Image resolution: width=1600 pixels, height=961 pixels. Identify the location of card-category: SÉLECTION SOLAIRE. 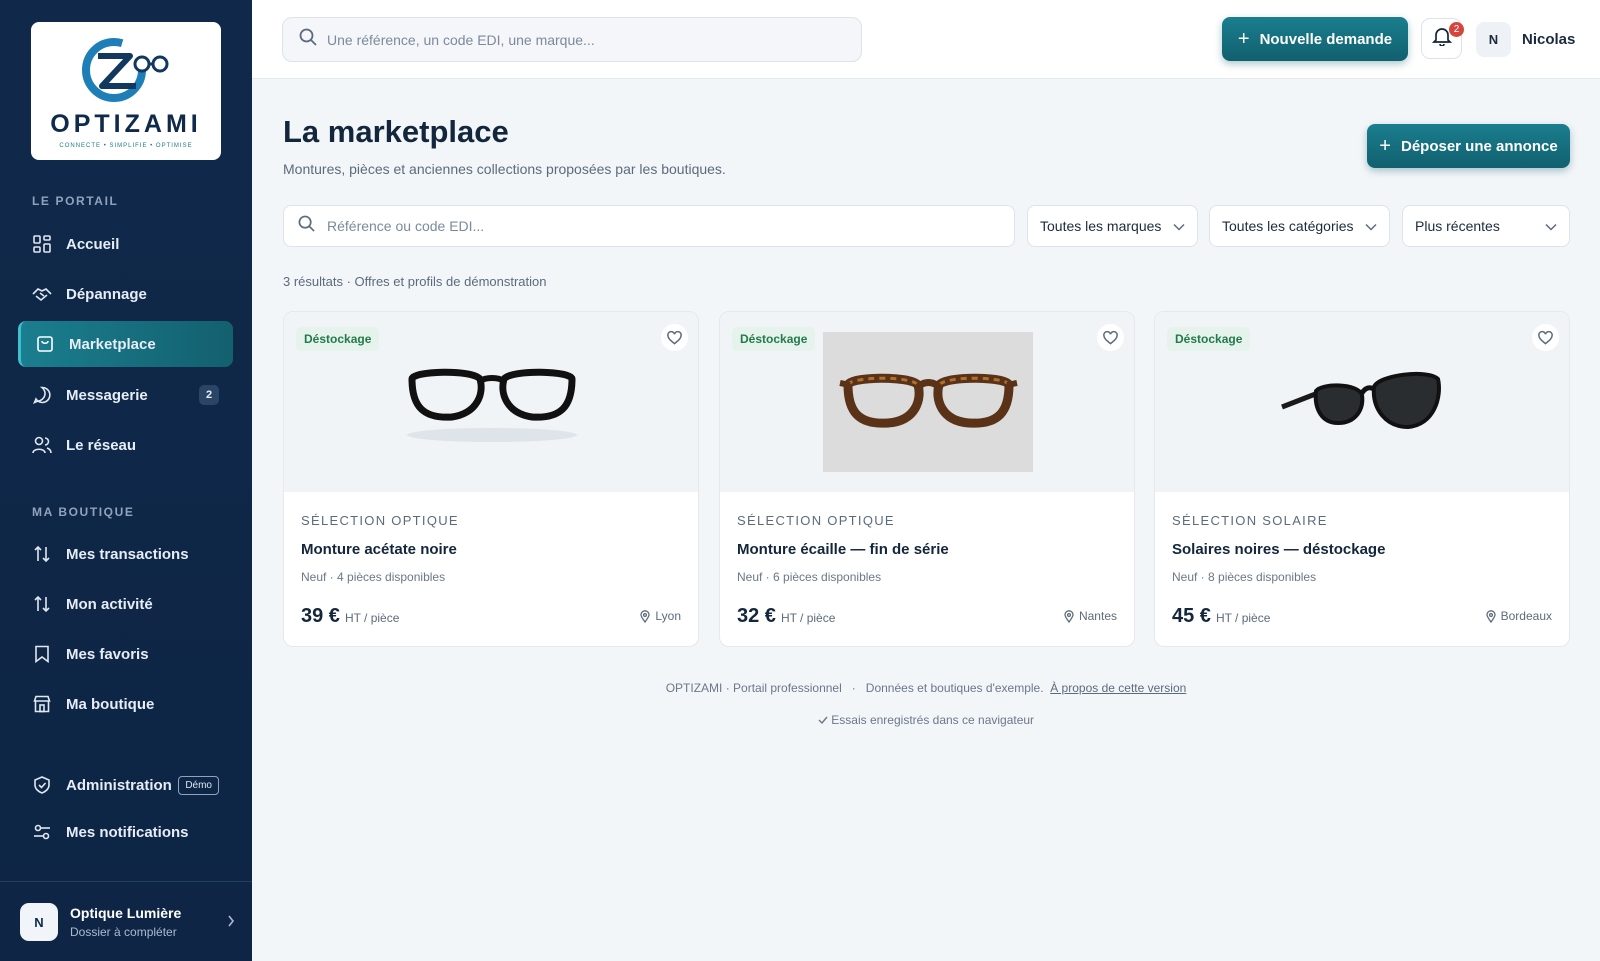
(1250, 520).